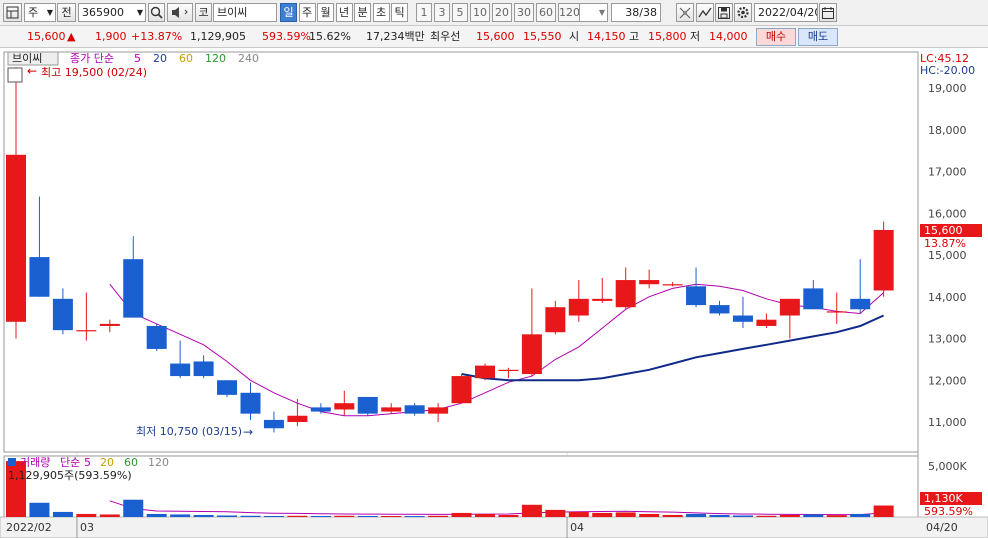 The height and width of the screenshot is (538, 988). I want to click on sell-button: 매도, so click(818, 37).